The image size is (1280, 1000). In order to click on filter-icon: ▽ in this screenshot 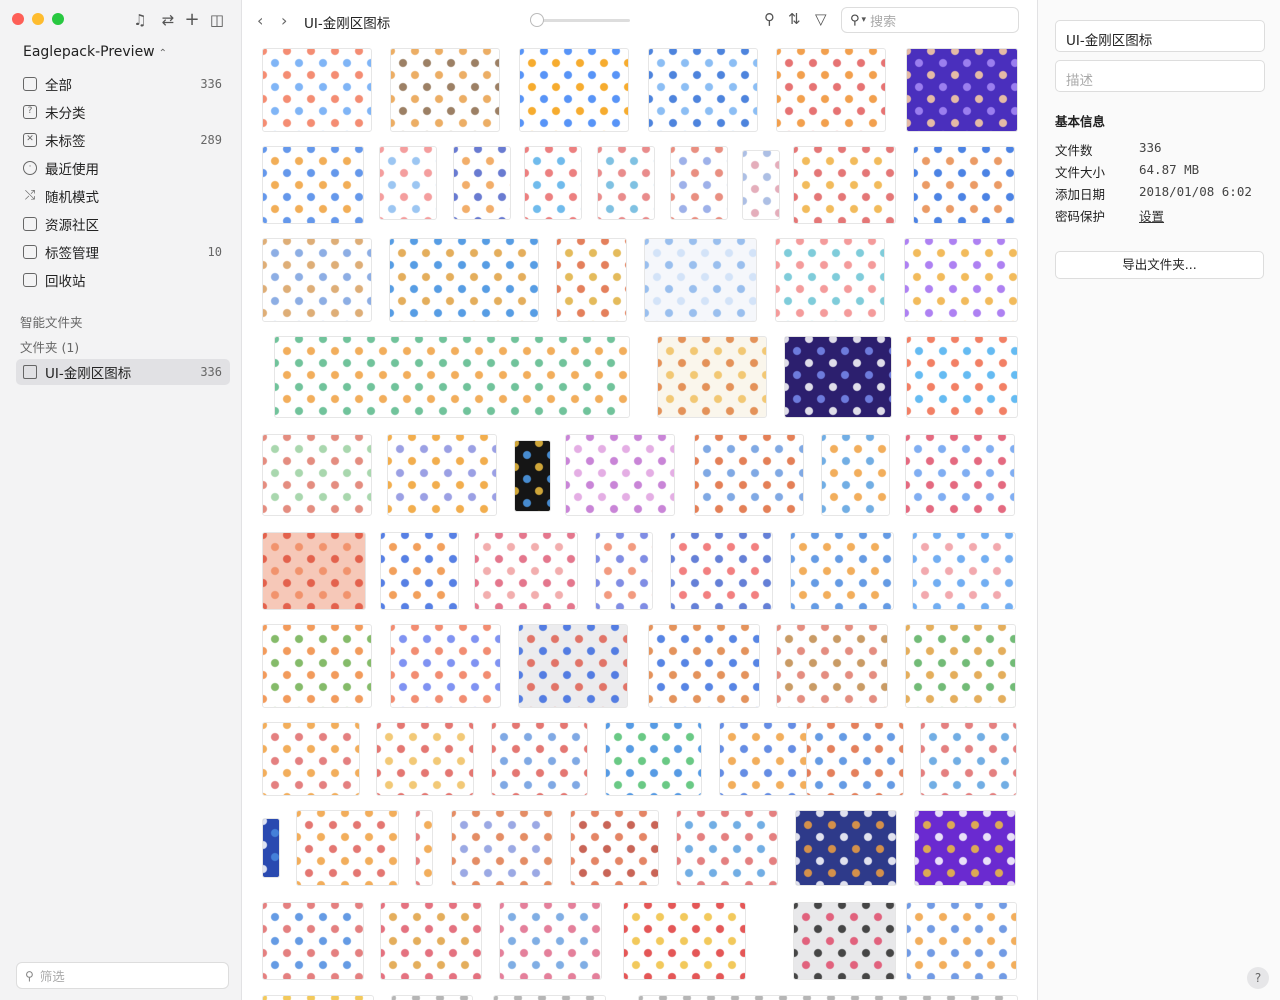, I will do `click(821, 19)`.